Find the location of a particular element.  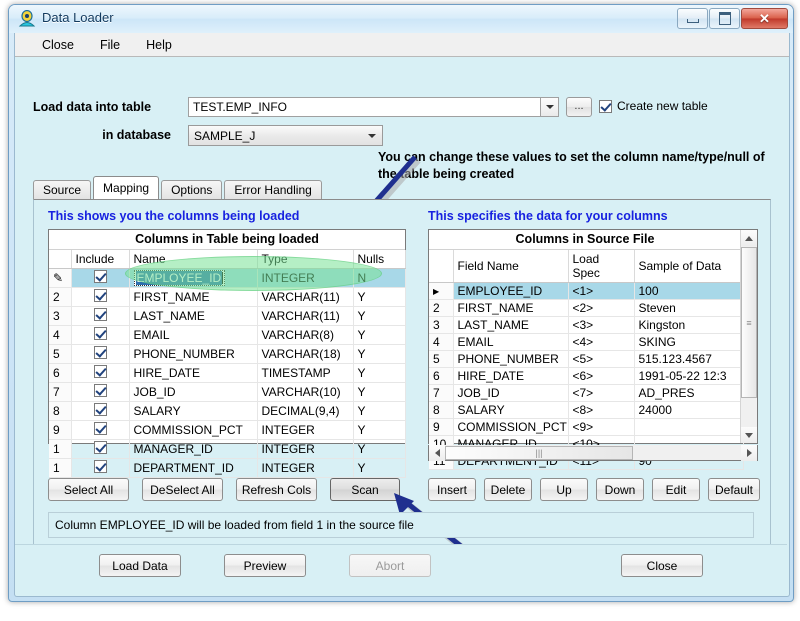

table-row: ✎ EMPLOYEE_ID INTEGER N is located at coordinates (227, 278).